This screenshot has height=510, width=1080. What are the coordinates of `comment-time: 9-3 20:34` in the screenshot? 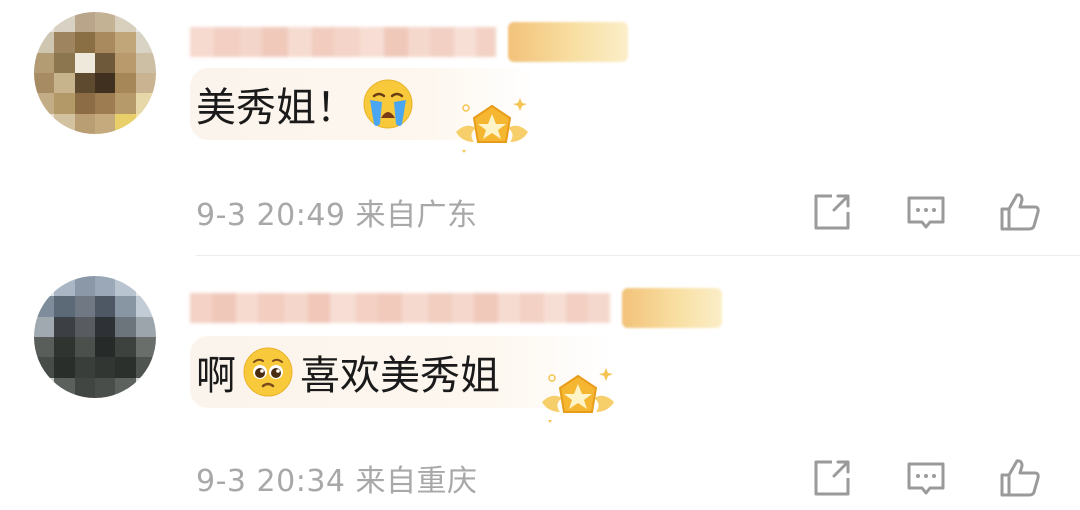 It's located at (271, 481).